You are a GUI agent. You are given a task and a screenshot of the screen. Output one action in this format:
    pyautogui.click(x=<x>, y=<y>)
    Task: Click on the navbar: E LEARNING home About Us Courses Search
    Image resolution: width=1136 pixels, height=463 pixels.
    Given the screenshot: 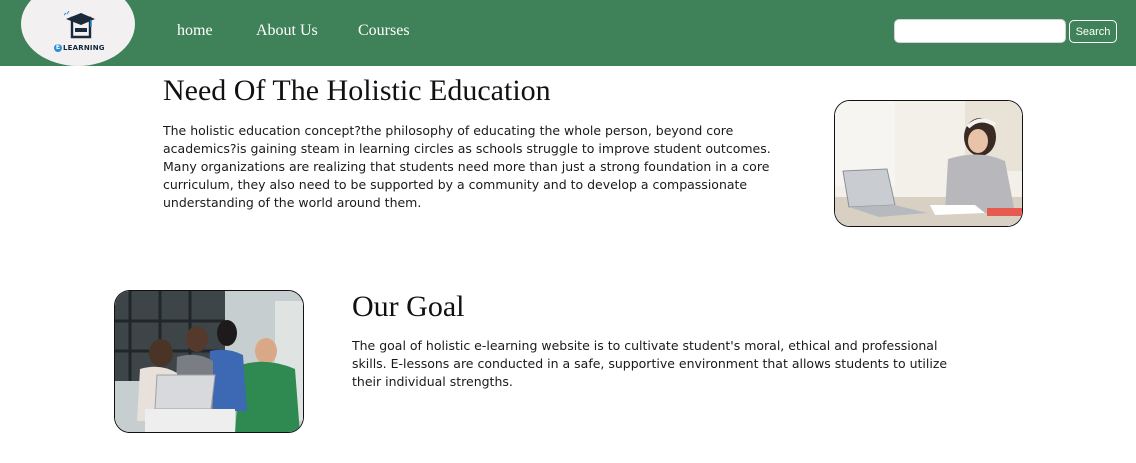 What is the action you would take?
    pyautogui.click(x=568, y=33)
    